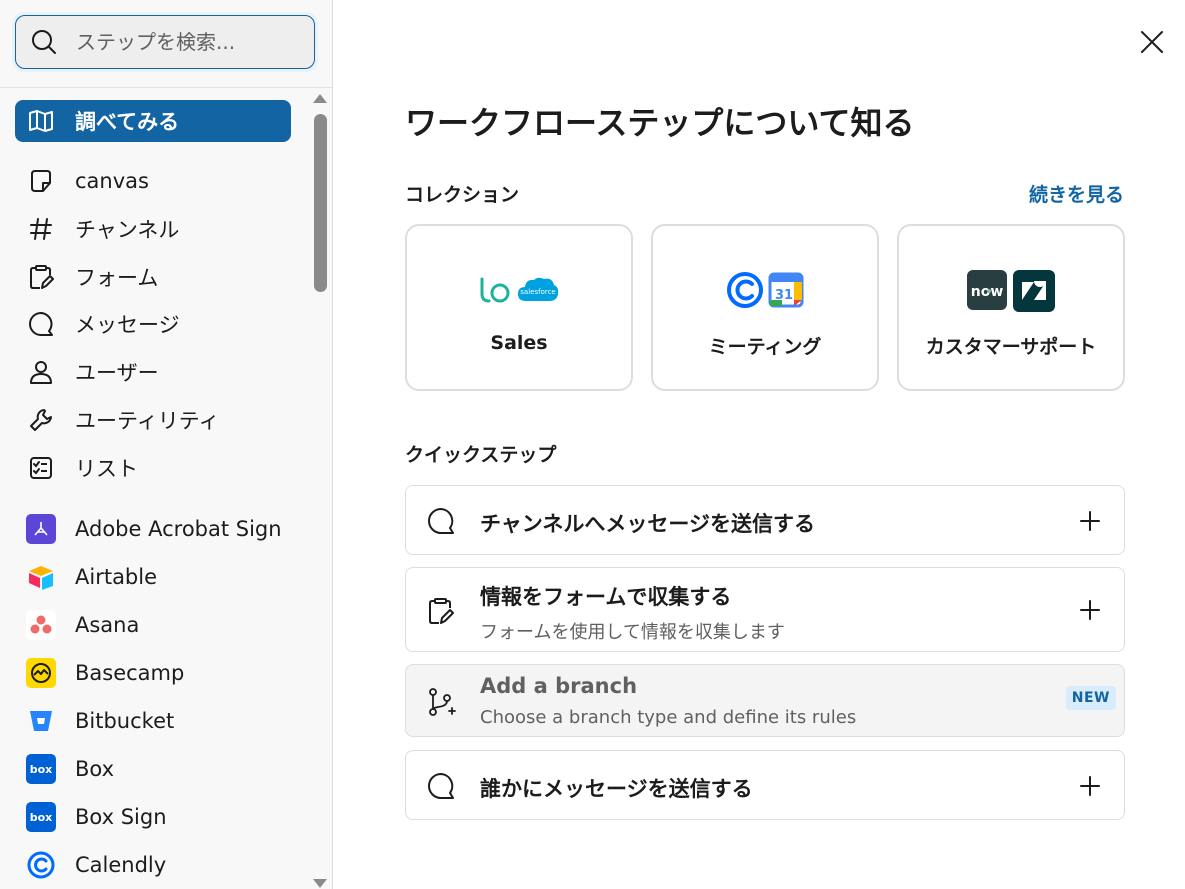 The image size is (1185, 889). I want to click on sidebar-item-message: メッセージ, so click(153, 324).